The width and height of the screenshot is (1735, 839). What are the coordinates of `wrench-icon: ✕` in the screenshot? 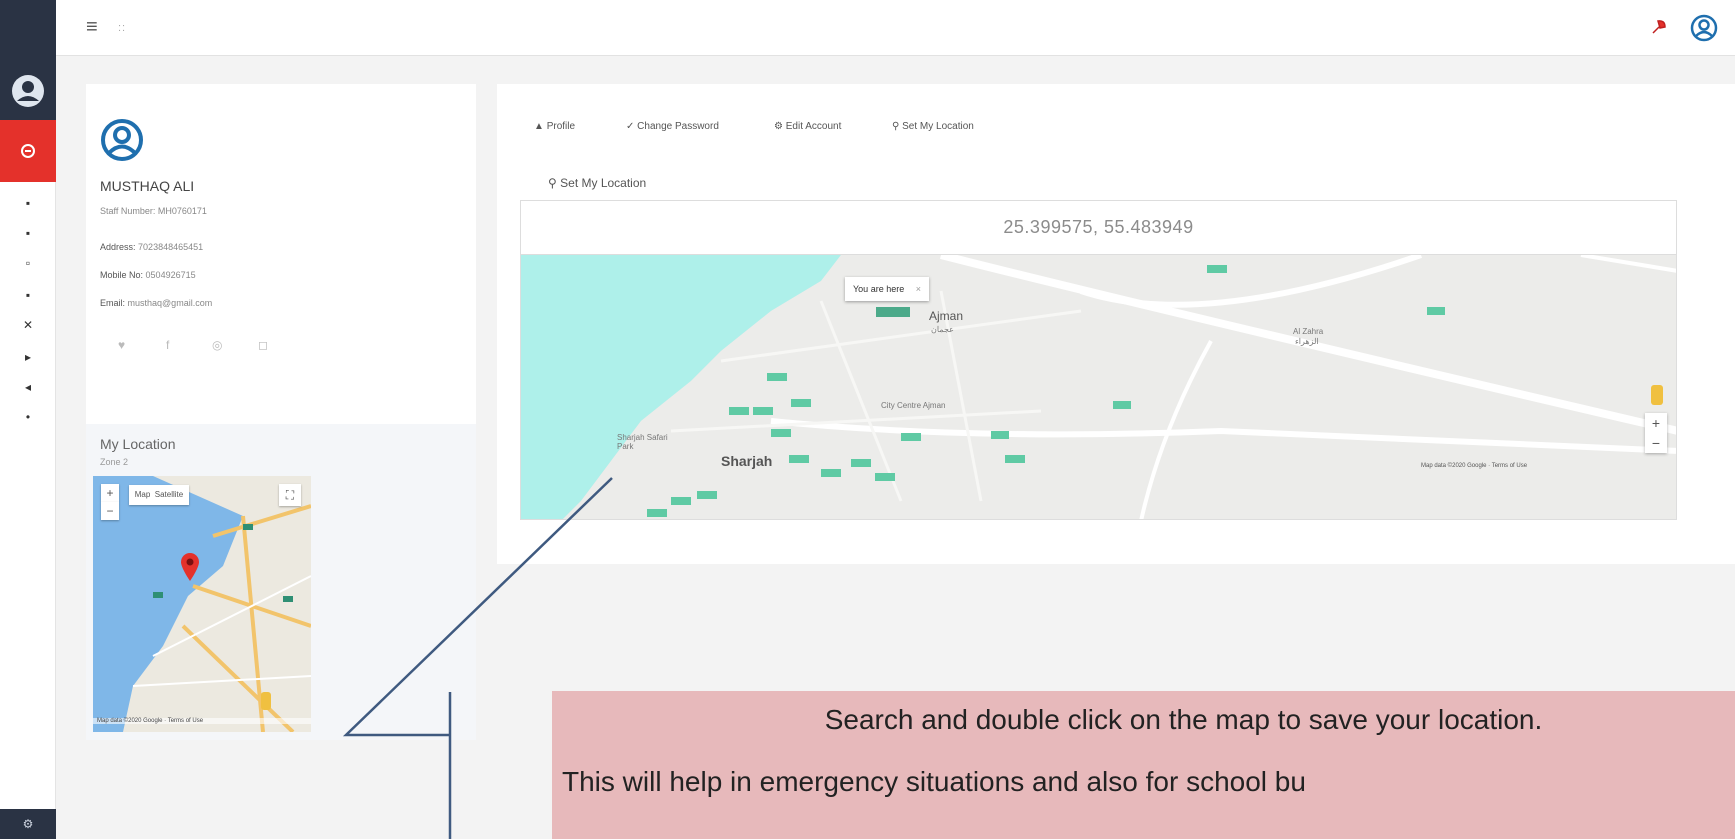 It's located at (28, 325).